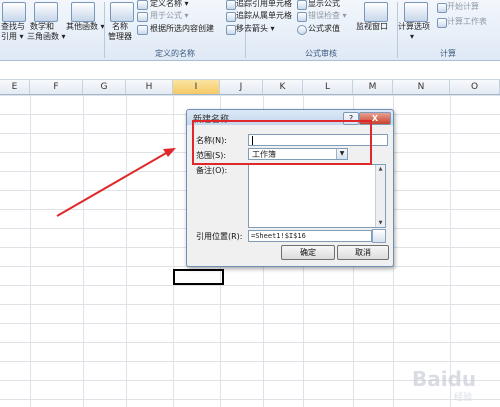 This screenshot has width=500, height=407. What do you see at coordinates (444, 379) in the screenshot?
I see `svg-text: Baidu` at bounding box center [444, 379].